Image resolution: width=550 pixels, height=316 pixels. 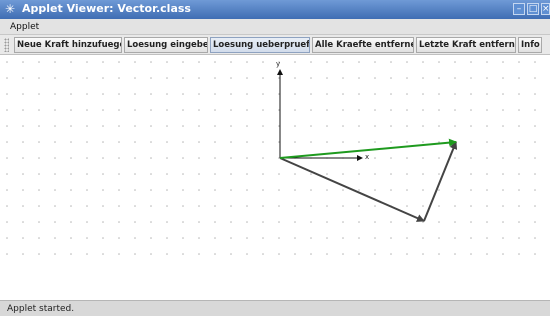 What do you see at coordinates (68, 45) in the screenshot?
I see `add-force-button: Neue Kraft hinzufuegen` at bounding box center [68, 45].